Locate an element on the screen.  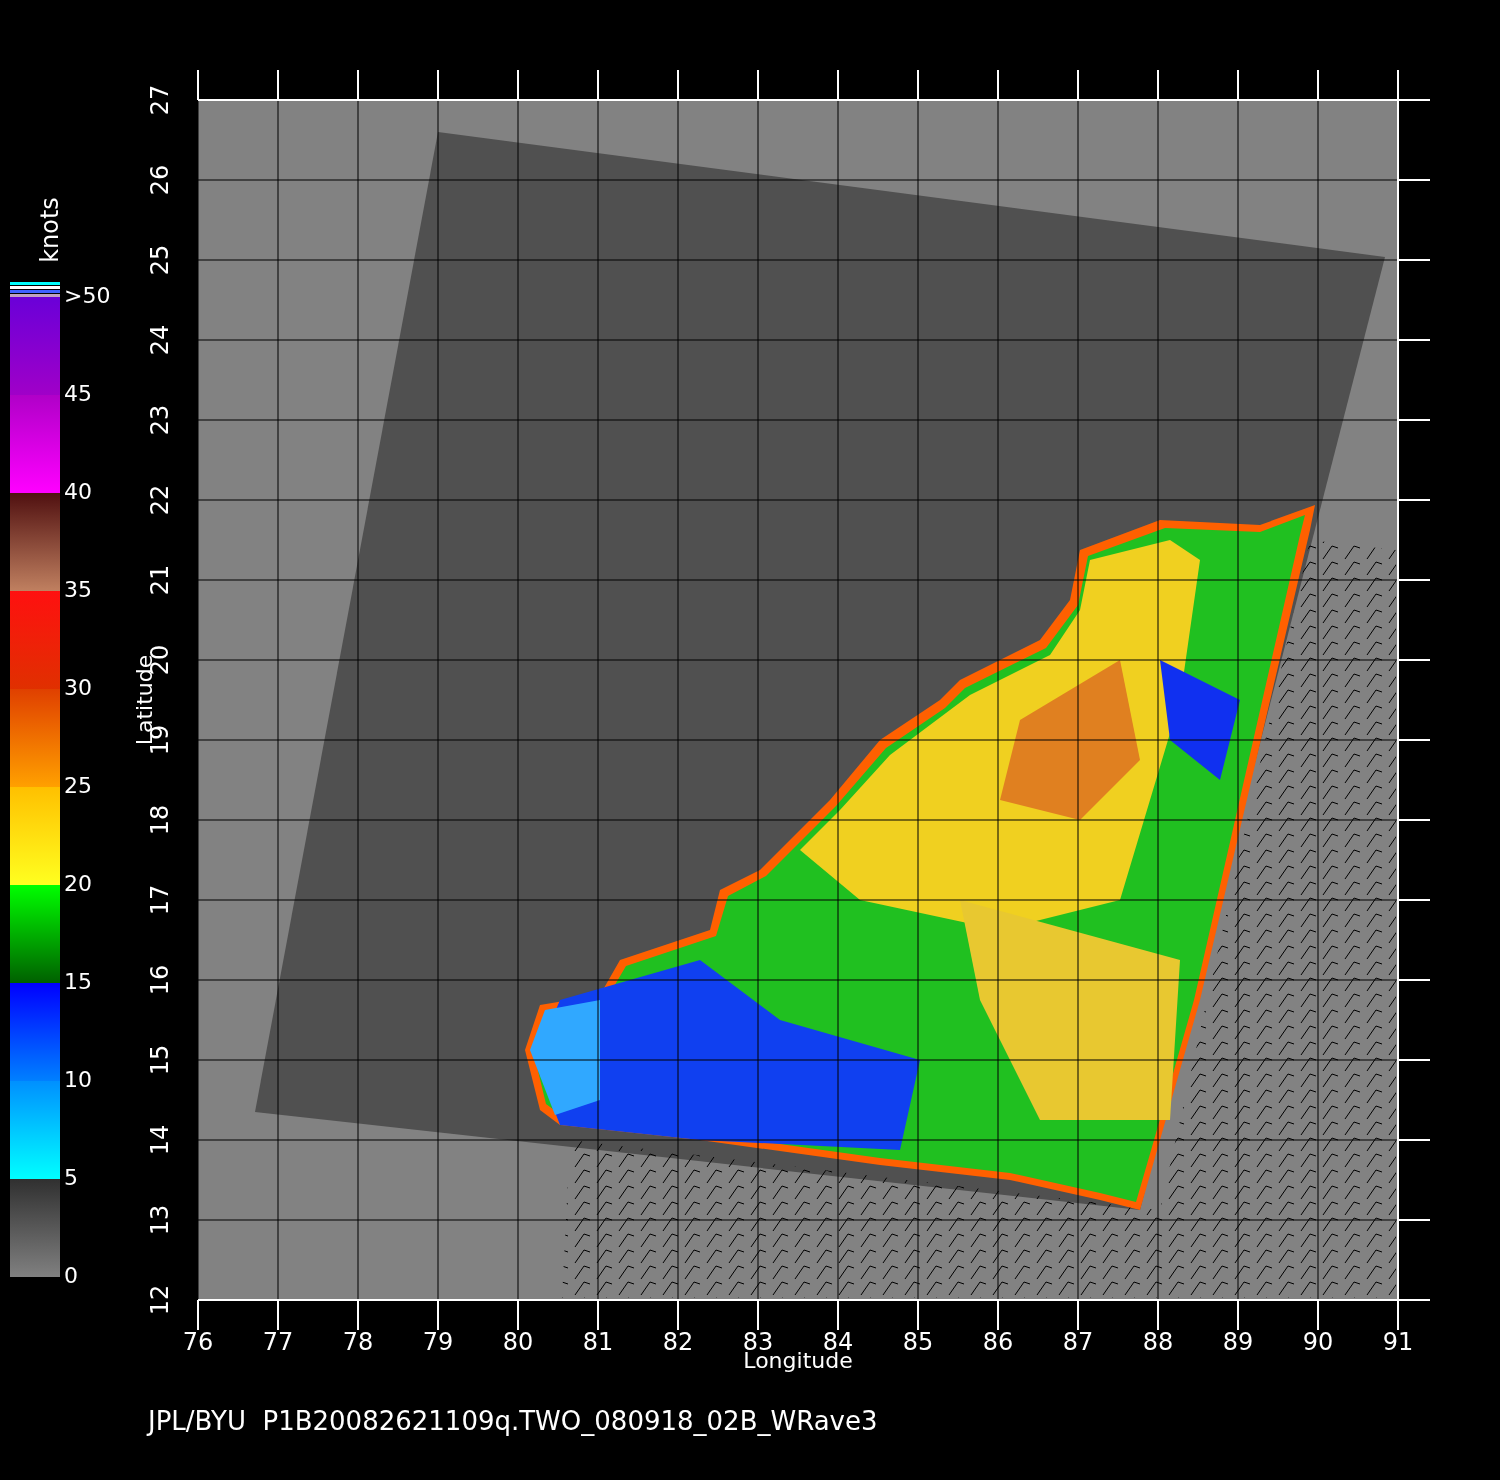
latitude-tick-label: 23 is located at coordinates (160, 420).